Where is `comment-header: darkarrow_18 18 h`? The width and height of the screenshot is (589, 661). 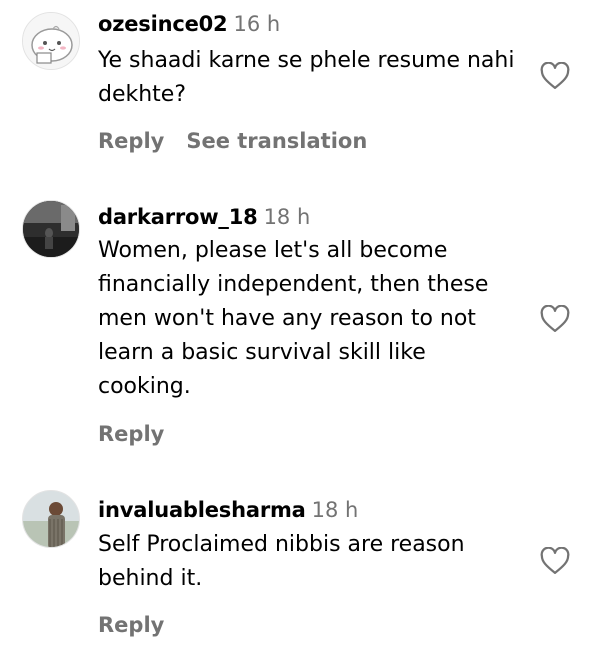 comment-header: darkarrow_18 18 h is located at coordinates (204, 217).